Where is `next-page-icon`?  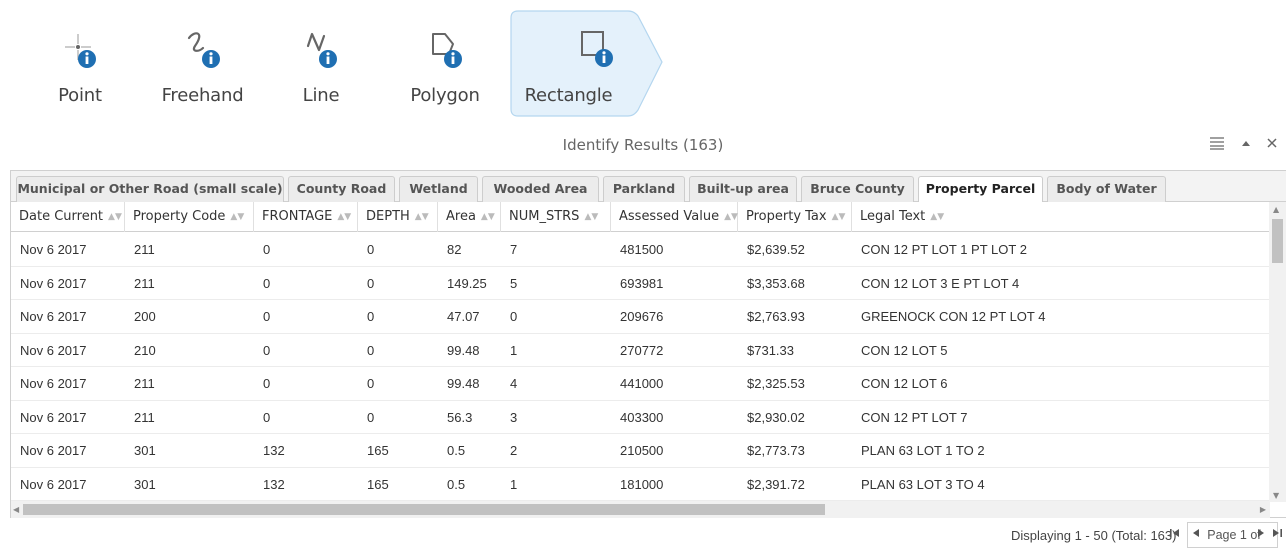 next-page-icon is located at coordinates (1261, 535).